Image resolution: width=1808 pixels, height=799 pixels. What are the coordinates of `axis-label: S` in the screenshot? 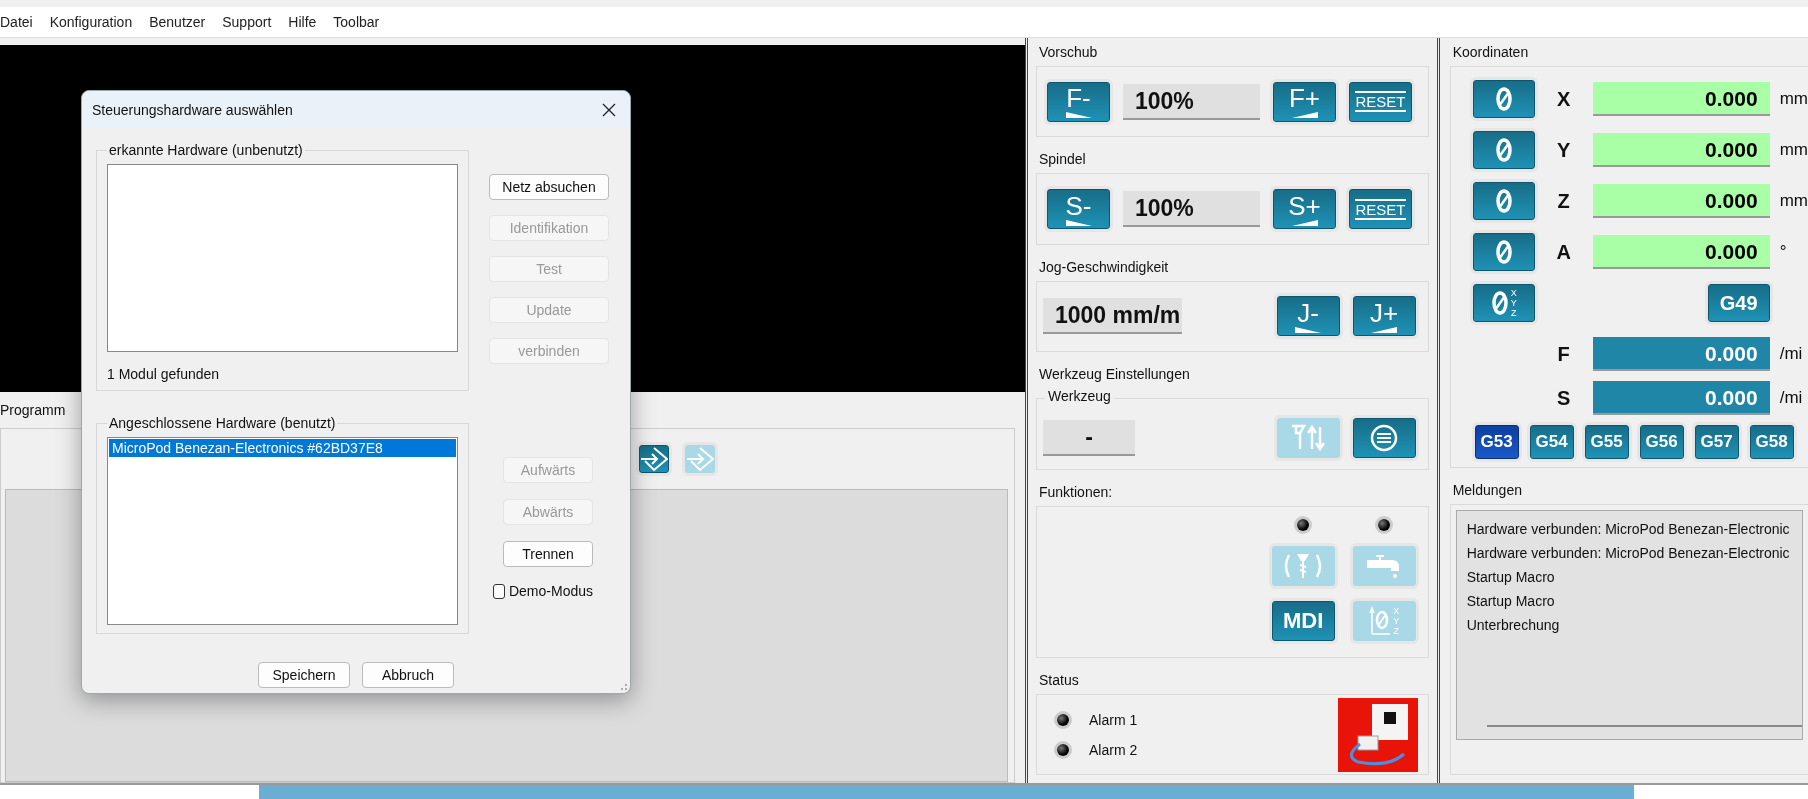 It's located at (1564, 398).